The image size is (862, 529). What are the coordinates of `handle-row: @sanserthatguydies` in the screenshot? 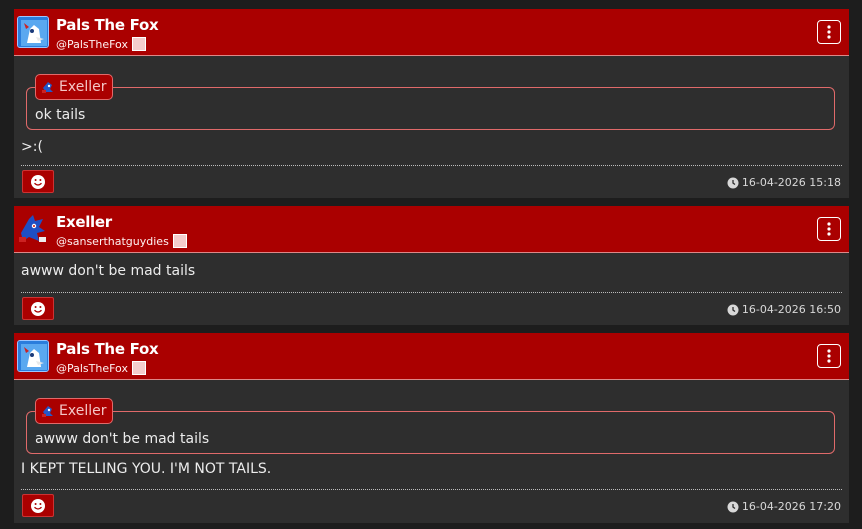 It's located at (121, 241).